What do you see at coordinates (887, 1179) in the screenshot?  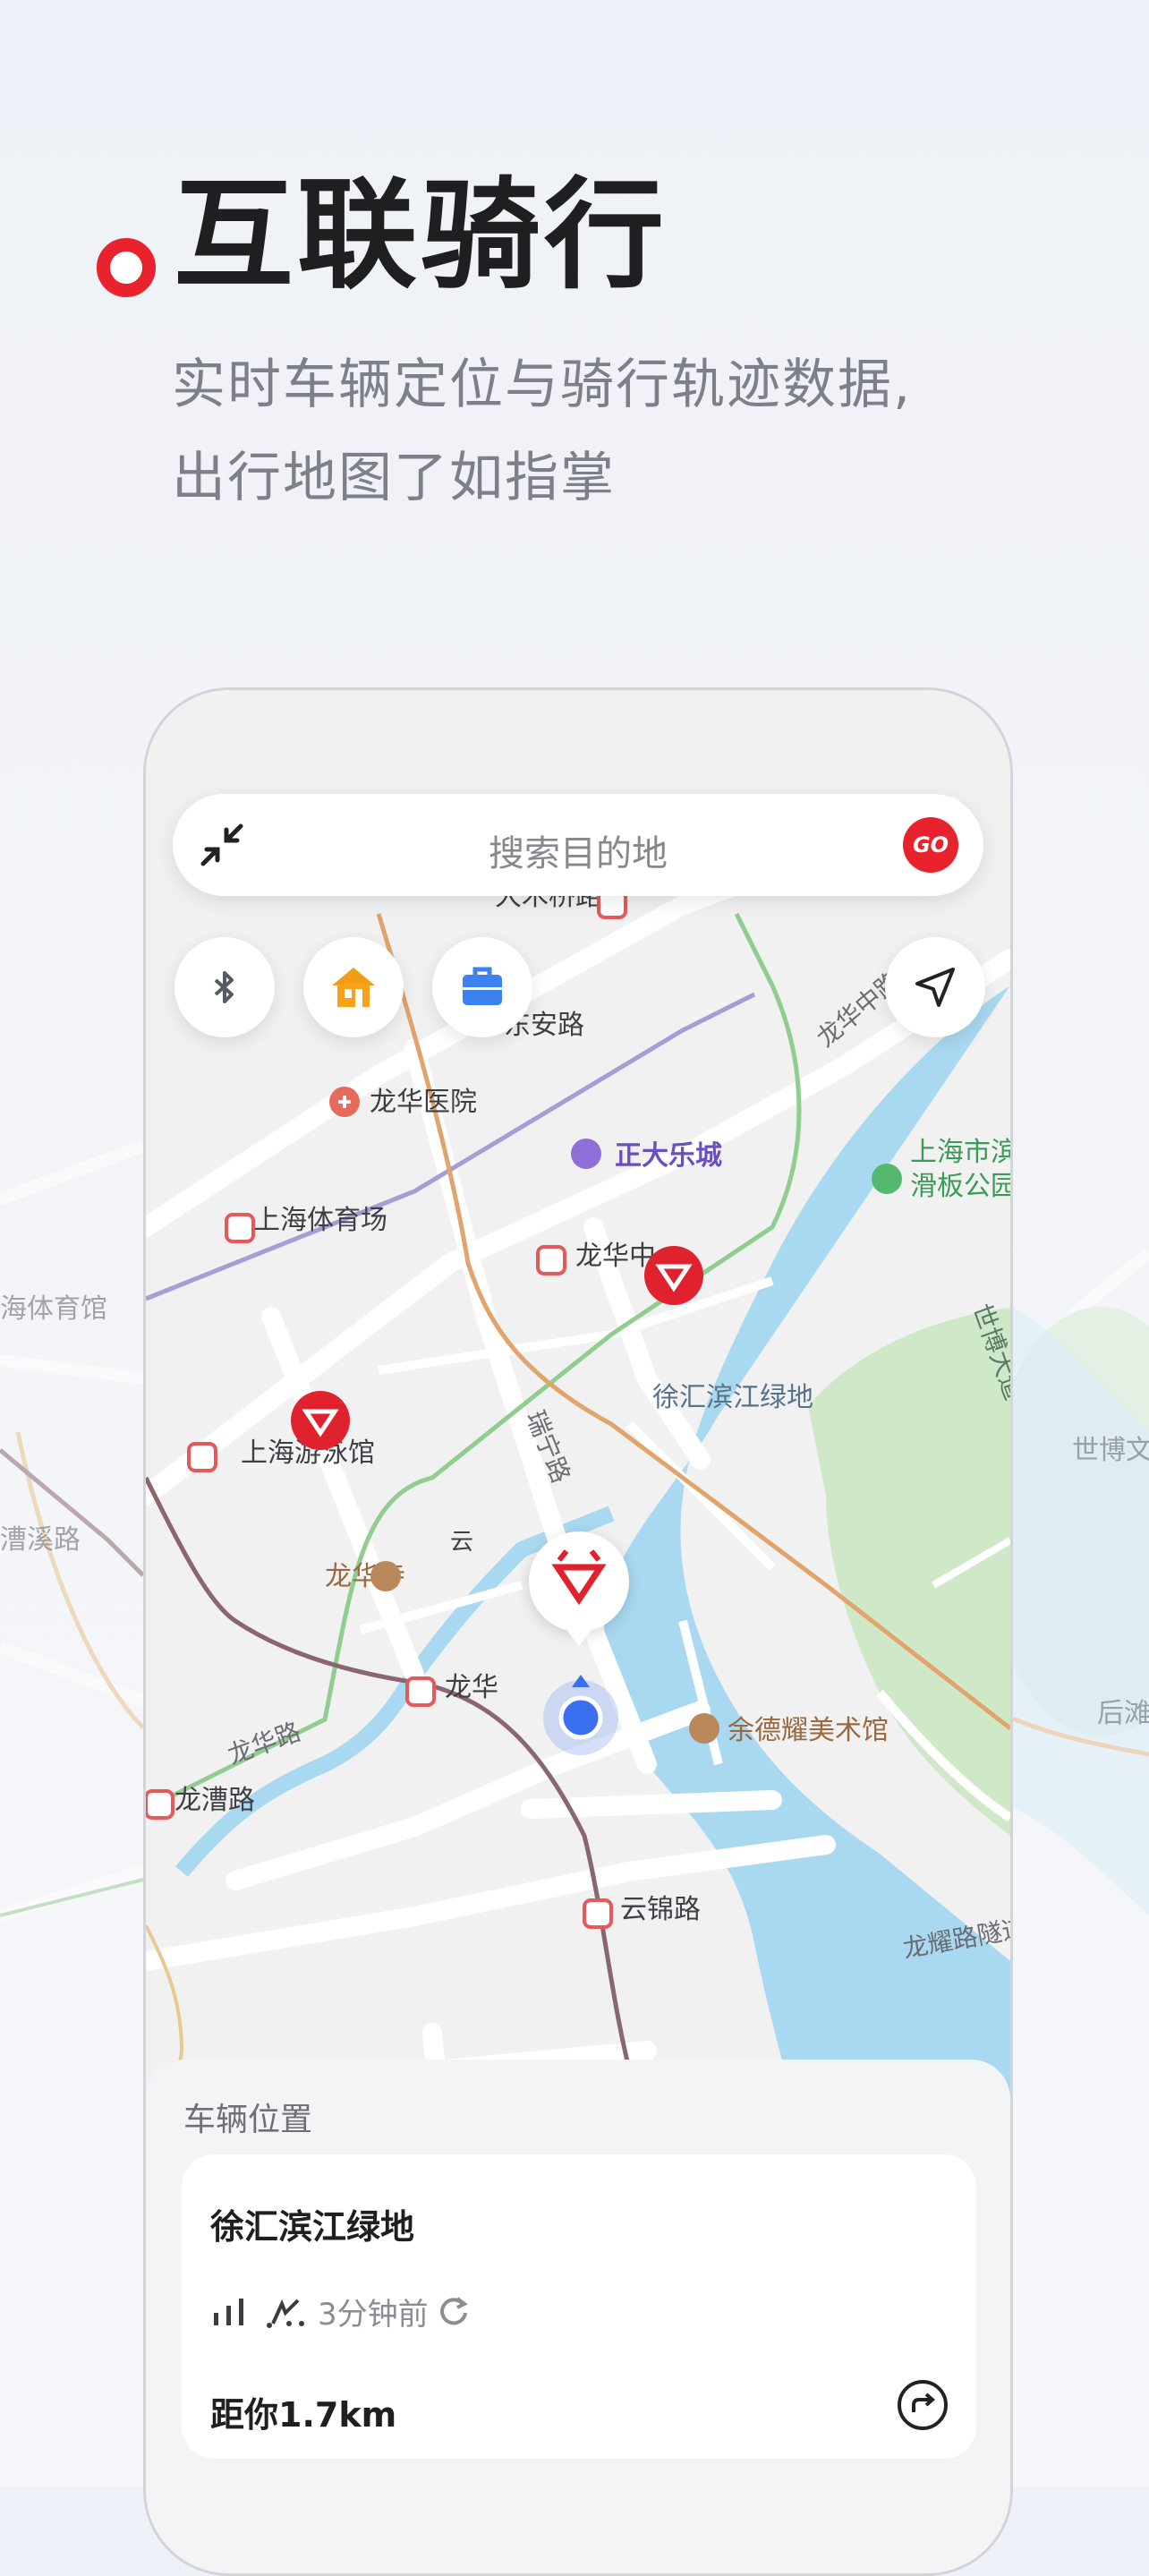 I see `park-icon` at bounding box center [887, 1179].